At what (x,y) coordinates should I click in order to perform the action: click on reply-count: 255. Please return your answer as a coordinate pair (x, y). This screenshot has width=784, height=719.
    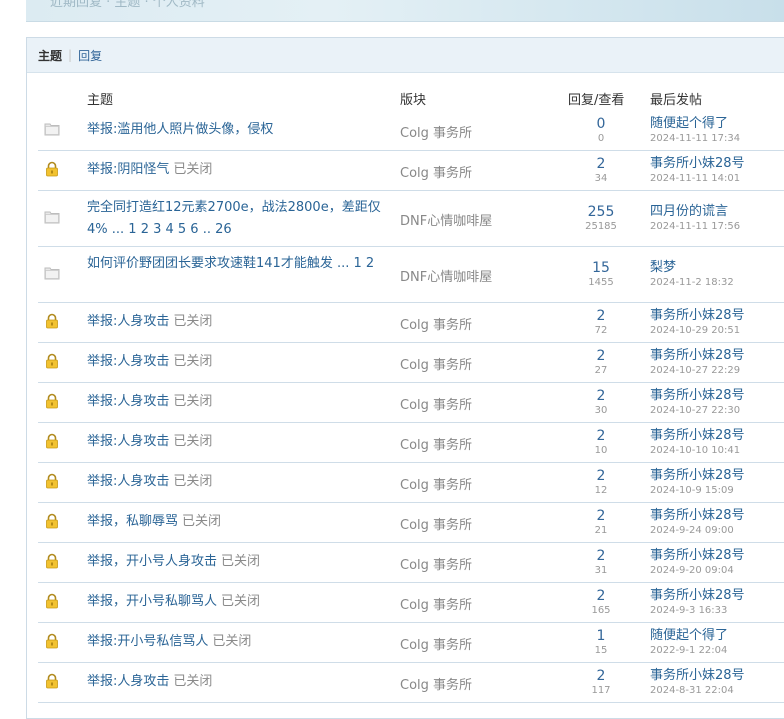
    Looking at the image, I should click on (601, 212).